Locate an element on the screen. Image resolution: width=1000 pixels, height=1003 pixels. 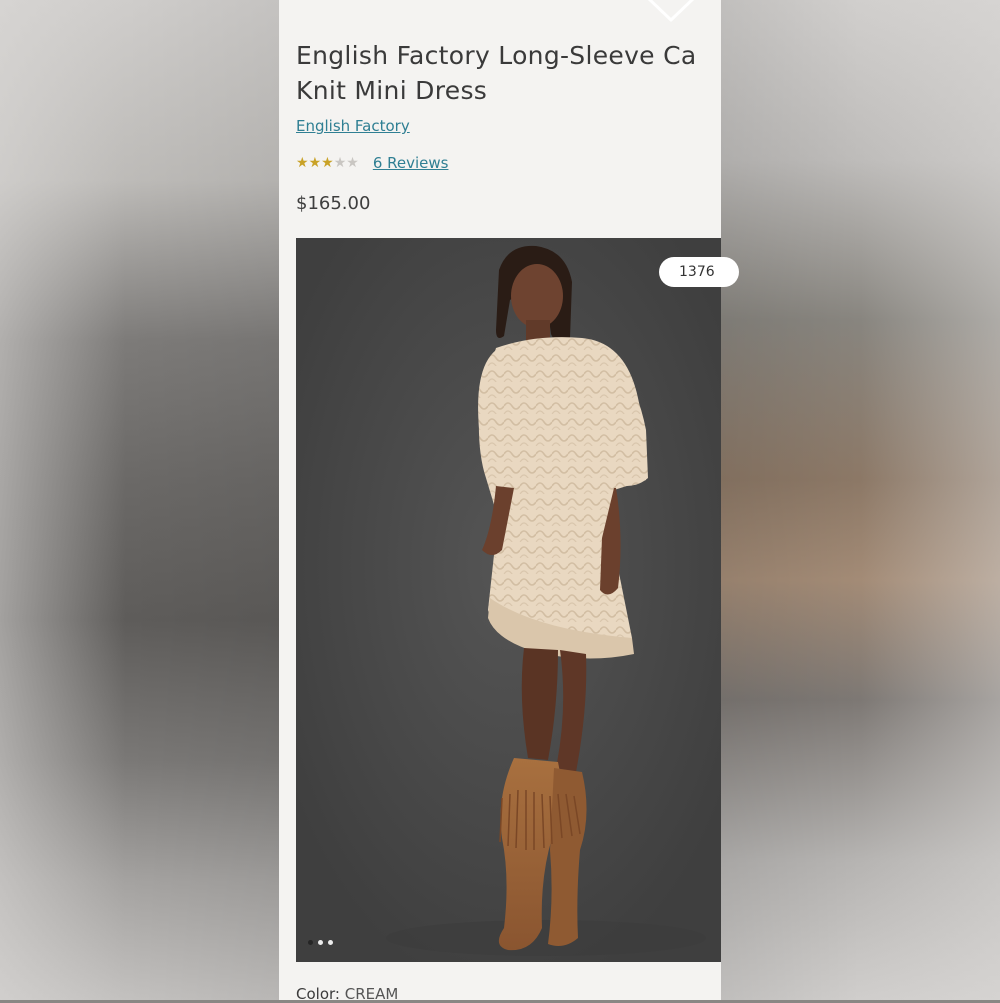
close-icon is located at coordinates (671, 14).